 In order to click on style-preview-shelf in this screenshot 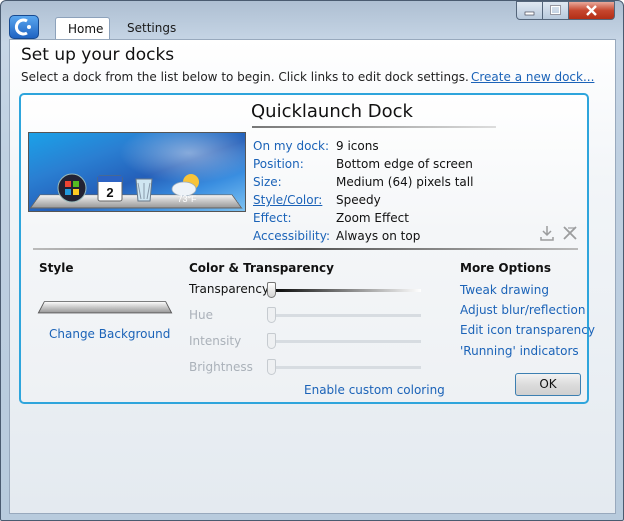, I will do `click(105, 307)`.